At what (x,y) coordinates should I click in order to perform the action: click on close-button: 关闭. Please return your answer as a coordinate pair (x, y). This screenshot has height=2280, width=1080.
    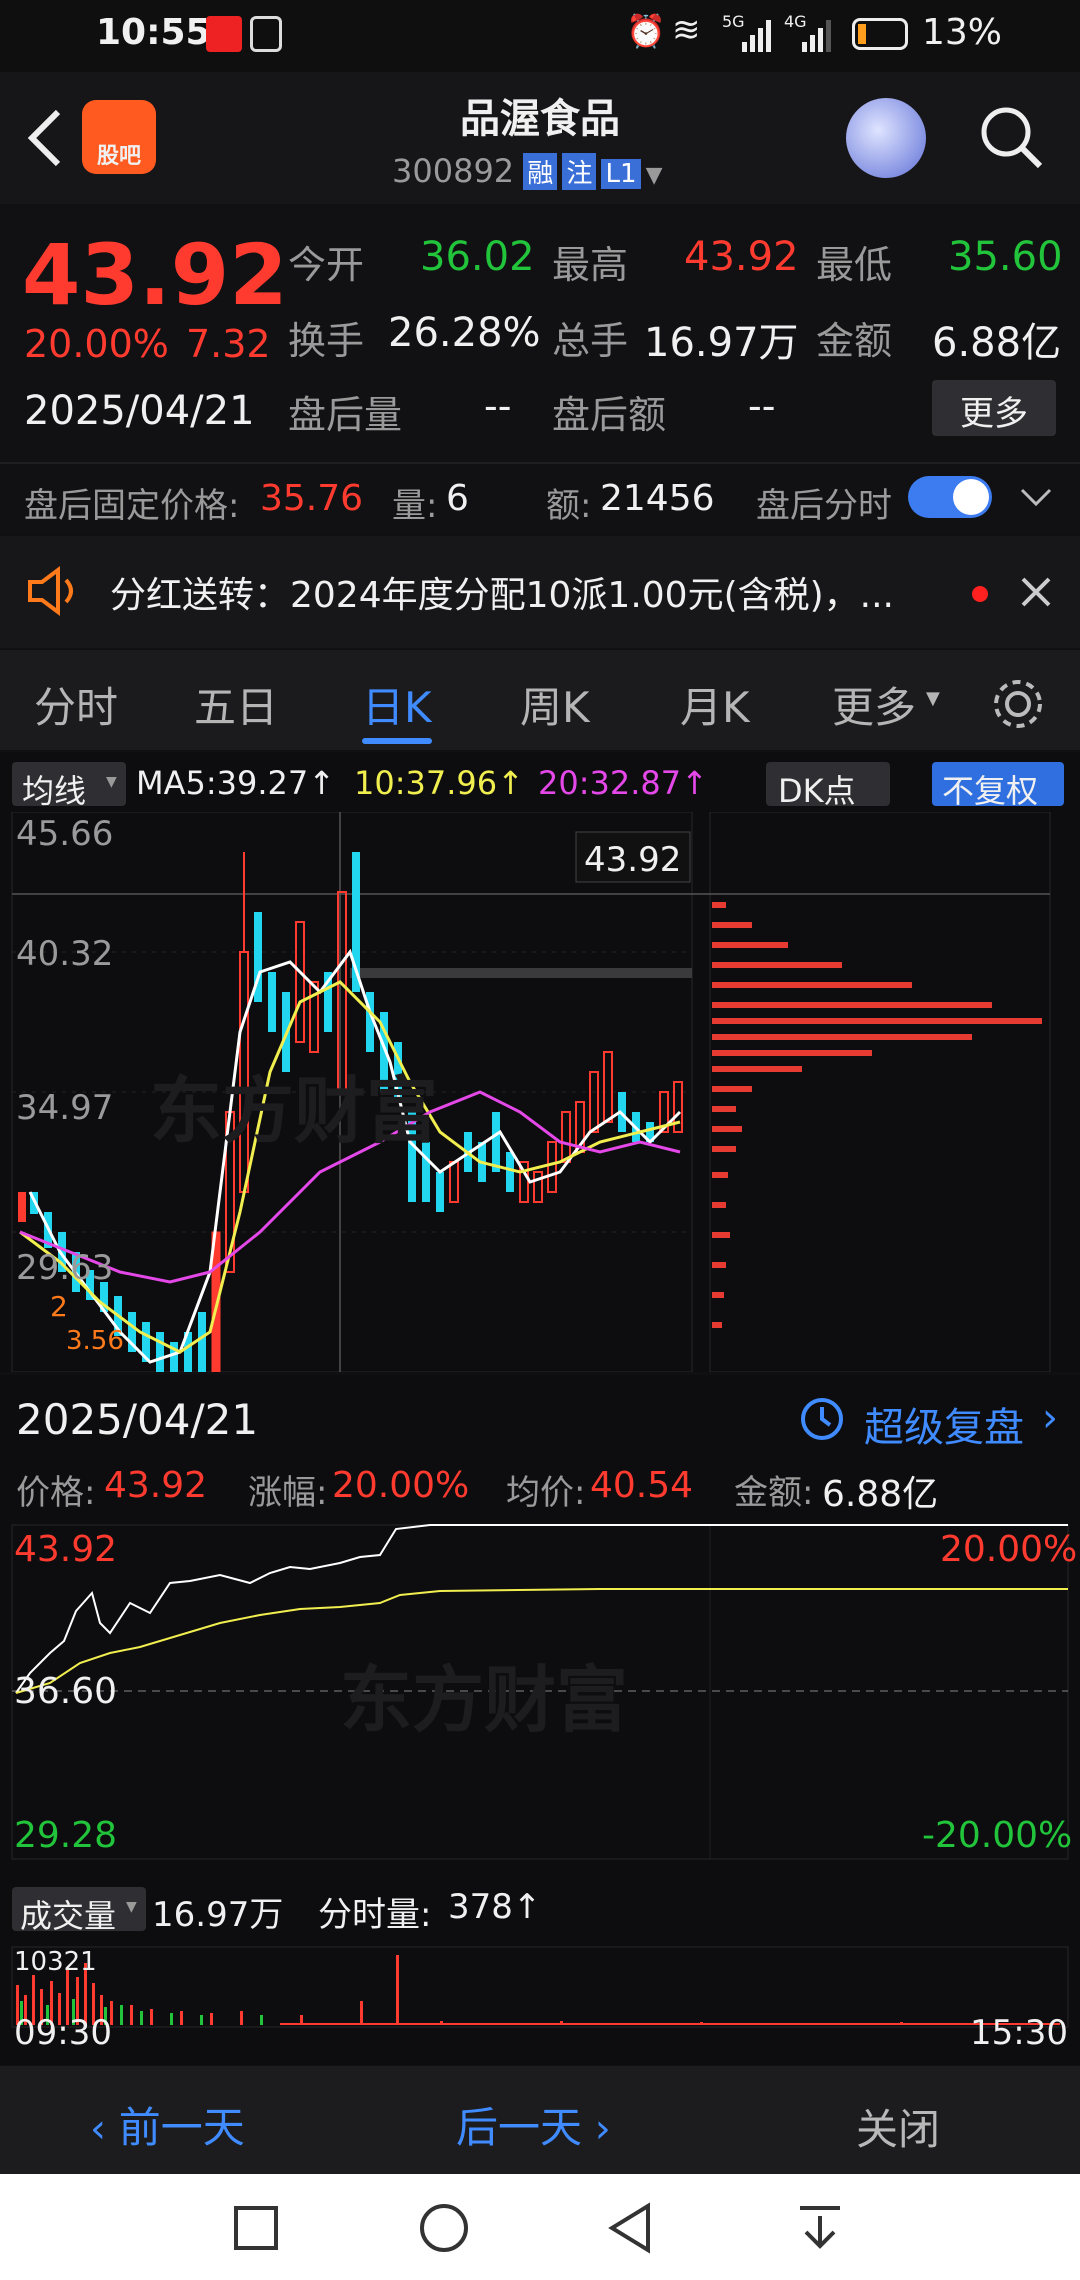
    Looking at the image, I should click on (898, 2126).